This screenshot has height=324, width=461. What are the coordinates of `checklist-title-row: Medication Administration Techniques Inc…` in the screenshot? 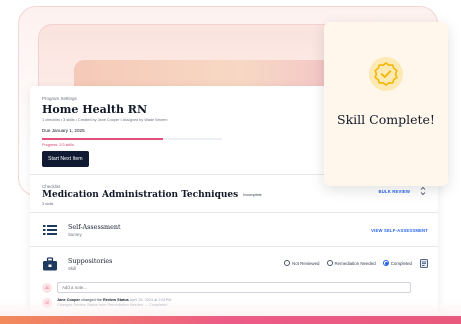 It's located at (234, 195).